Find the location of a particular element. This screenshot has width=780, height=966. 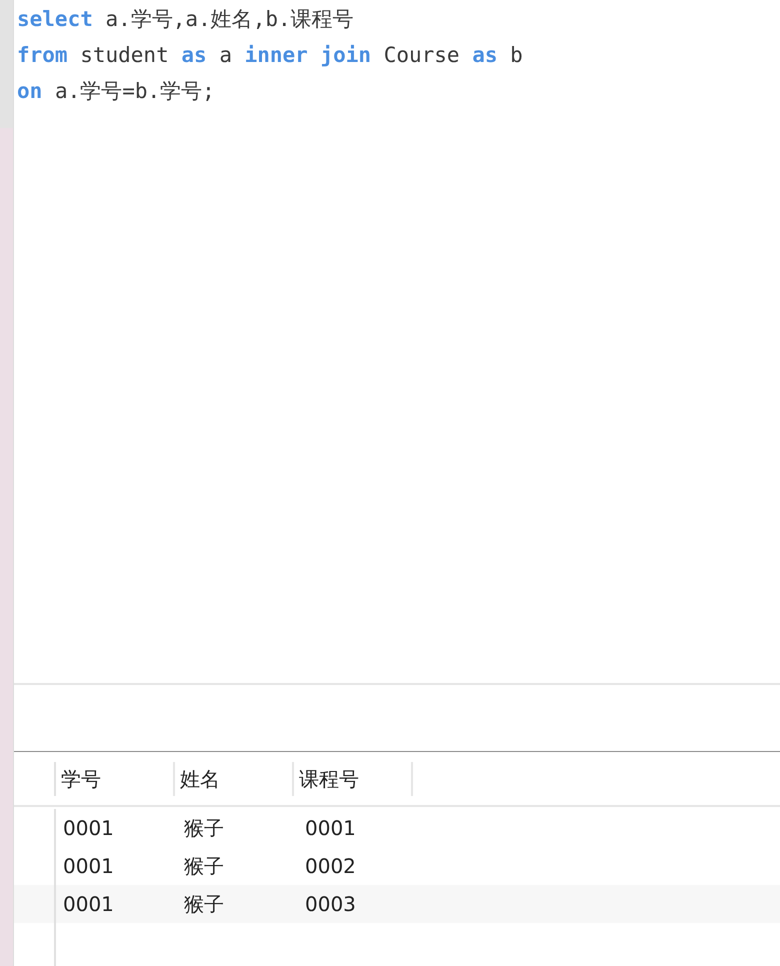

code-line: select a.学号,a.姓名,b.课程号 is located at coordinates (186, 19).